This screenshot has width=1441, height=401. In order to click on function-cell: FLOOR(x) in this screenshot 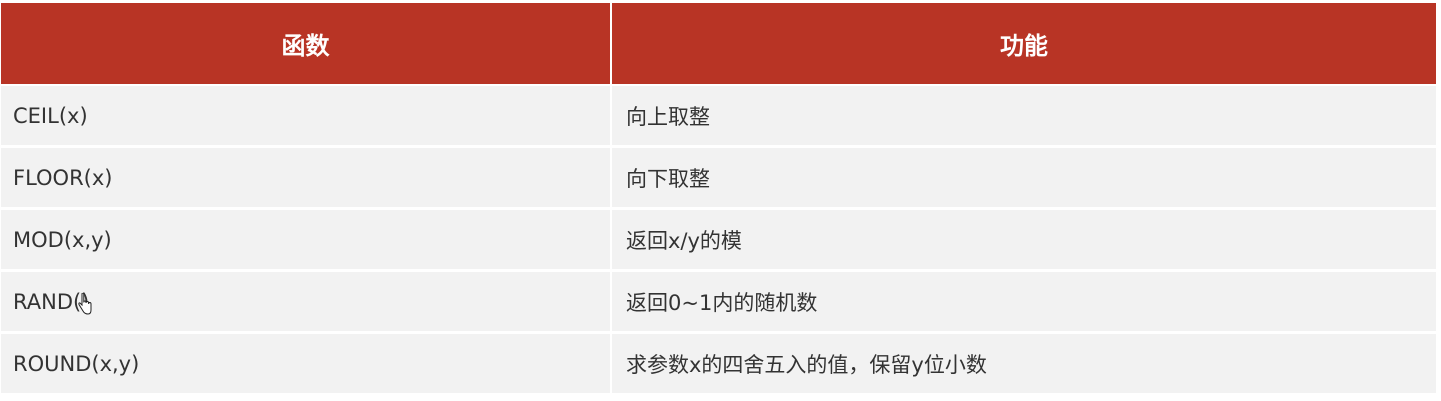, I will do `click(306, 178)`.